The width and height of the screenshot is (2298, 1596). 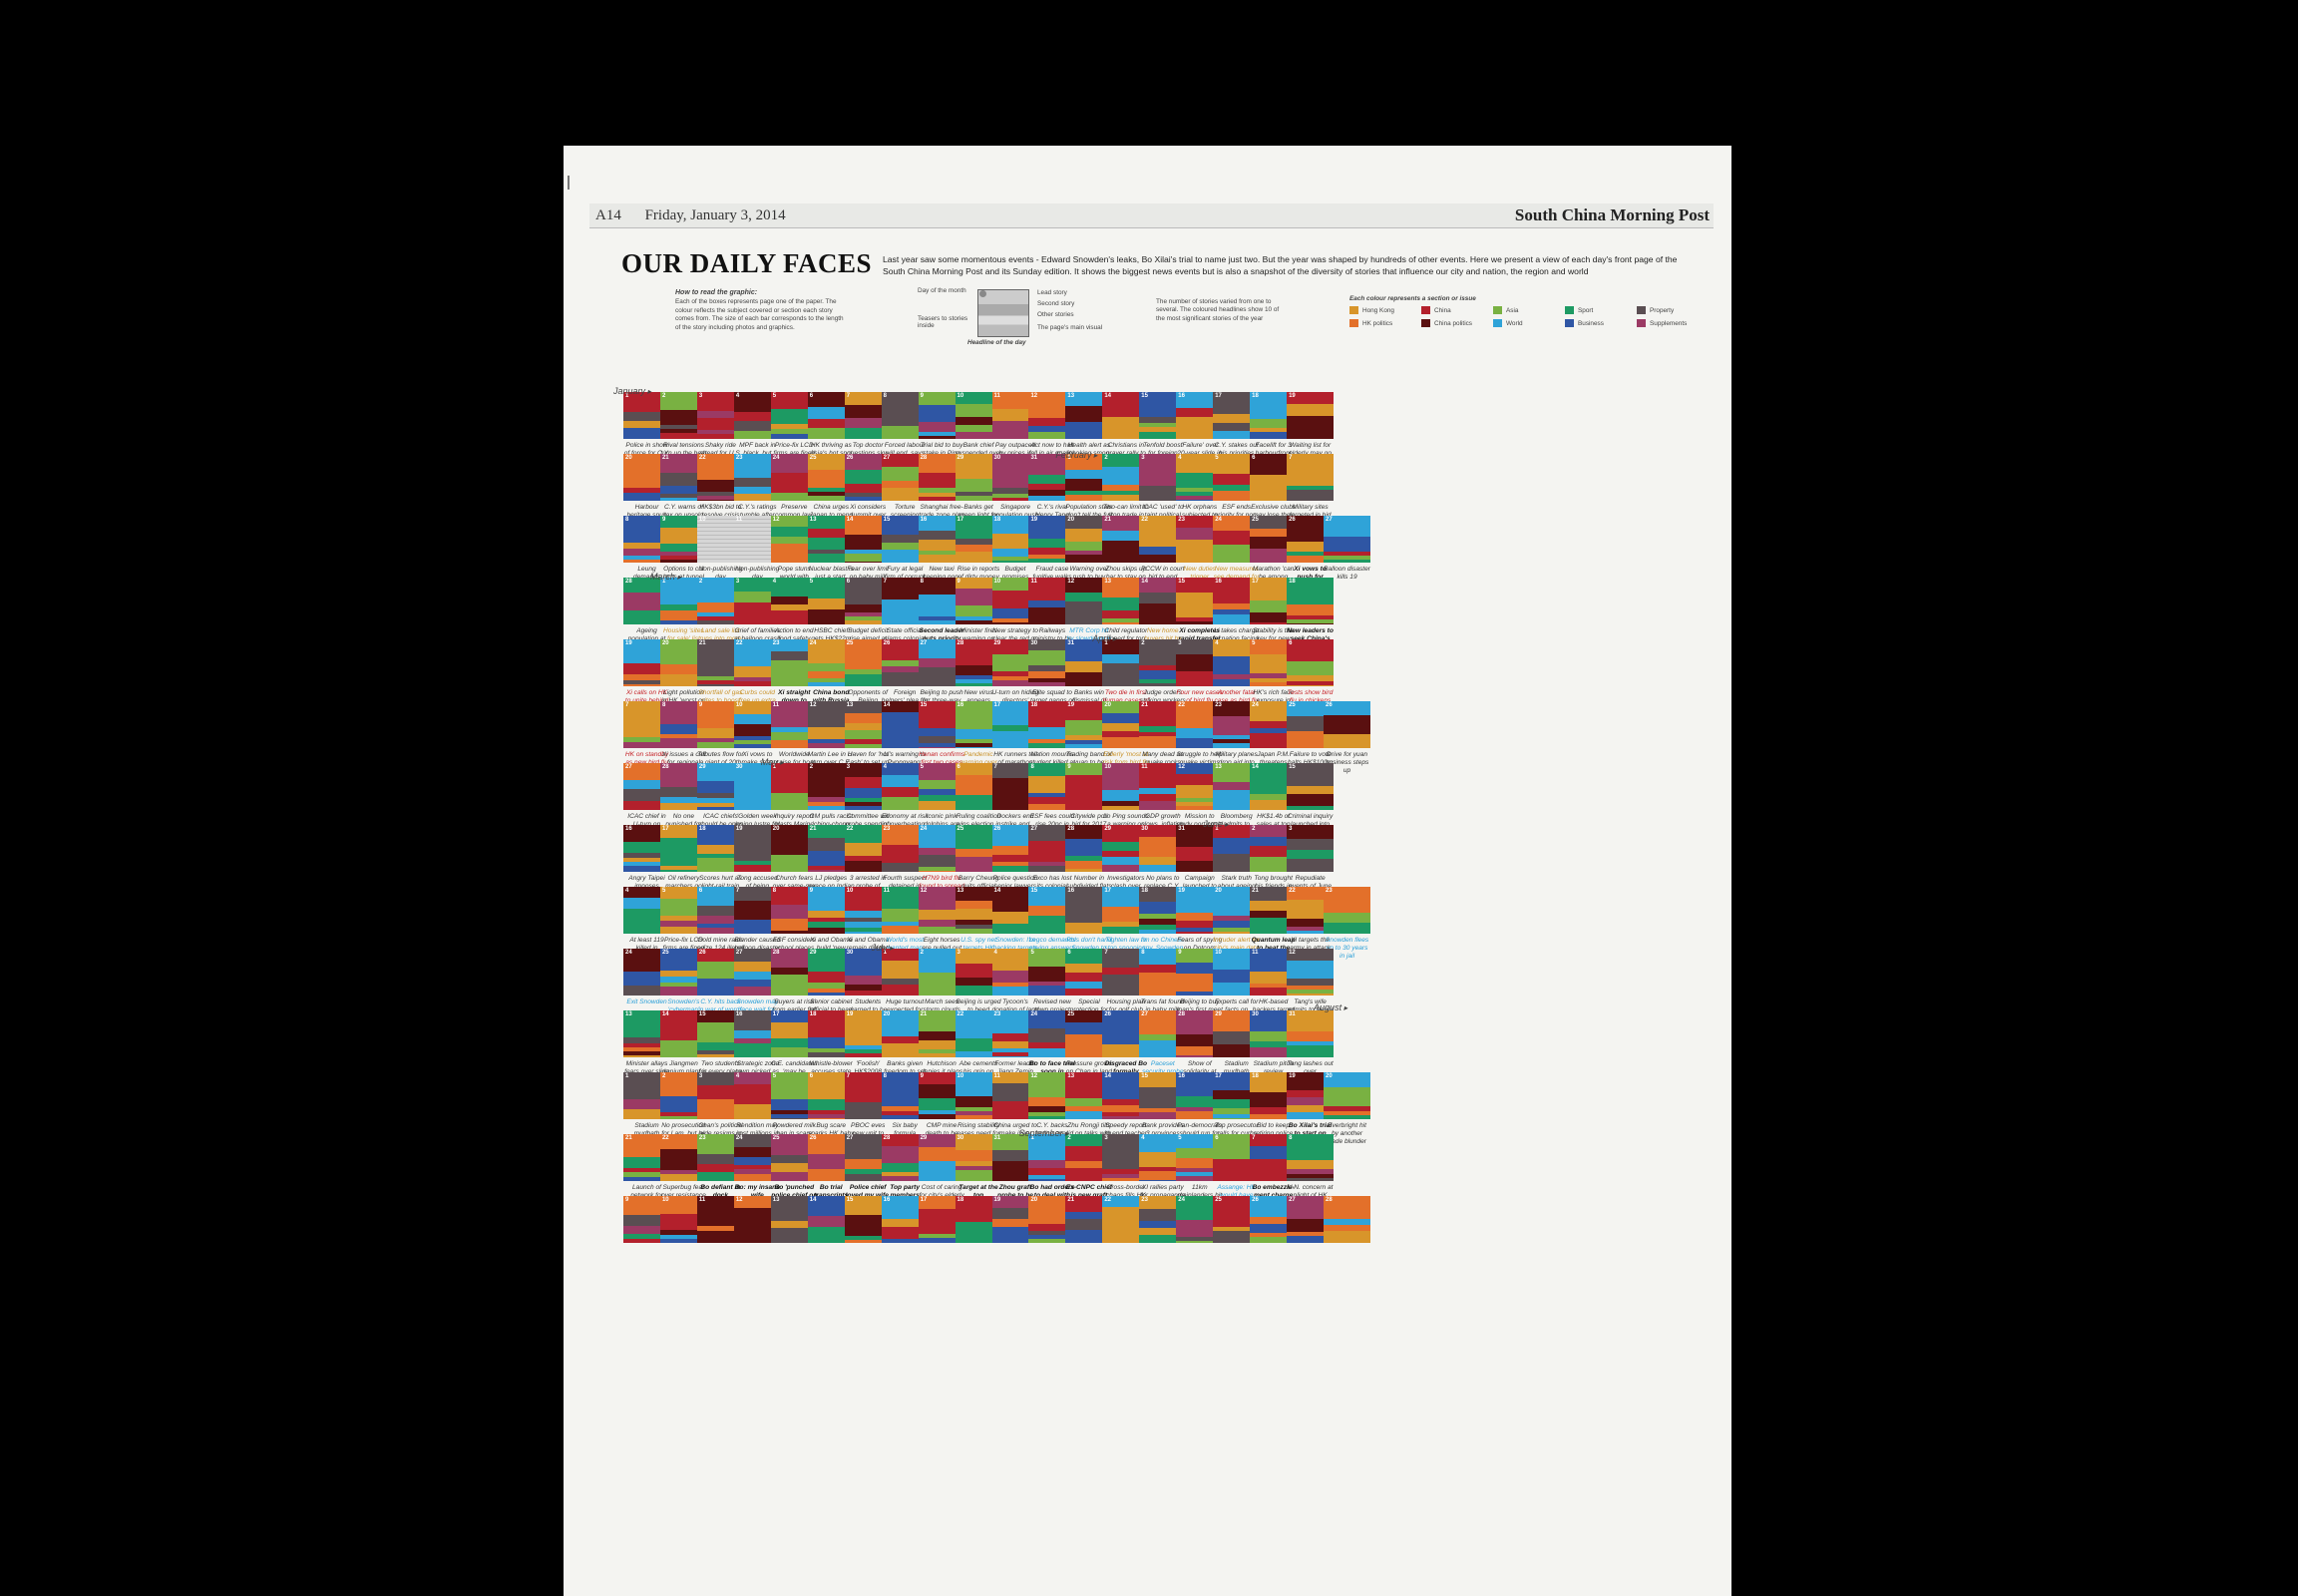 I want to click on front-page-box: 27, so click(x=1347, y=539).